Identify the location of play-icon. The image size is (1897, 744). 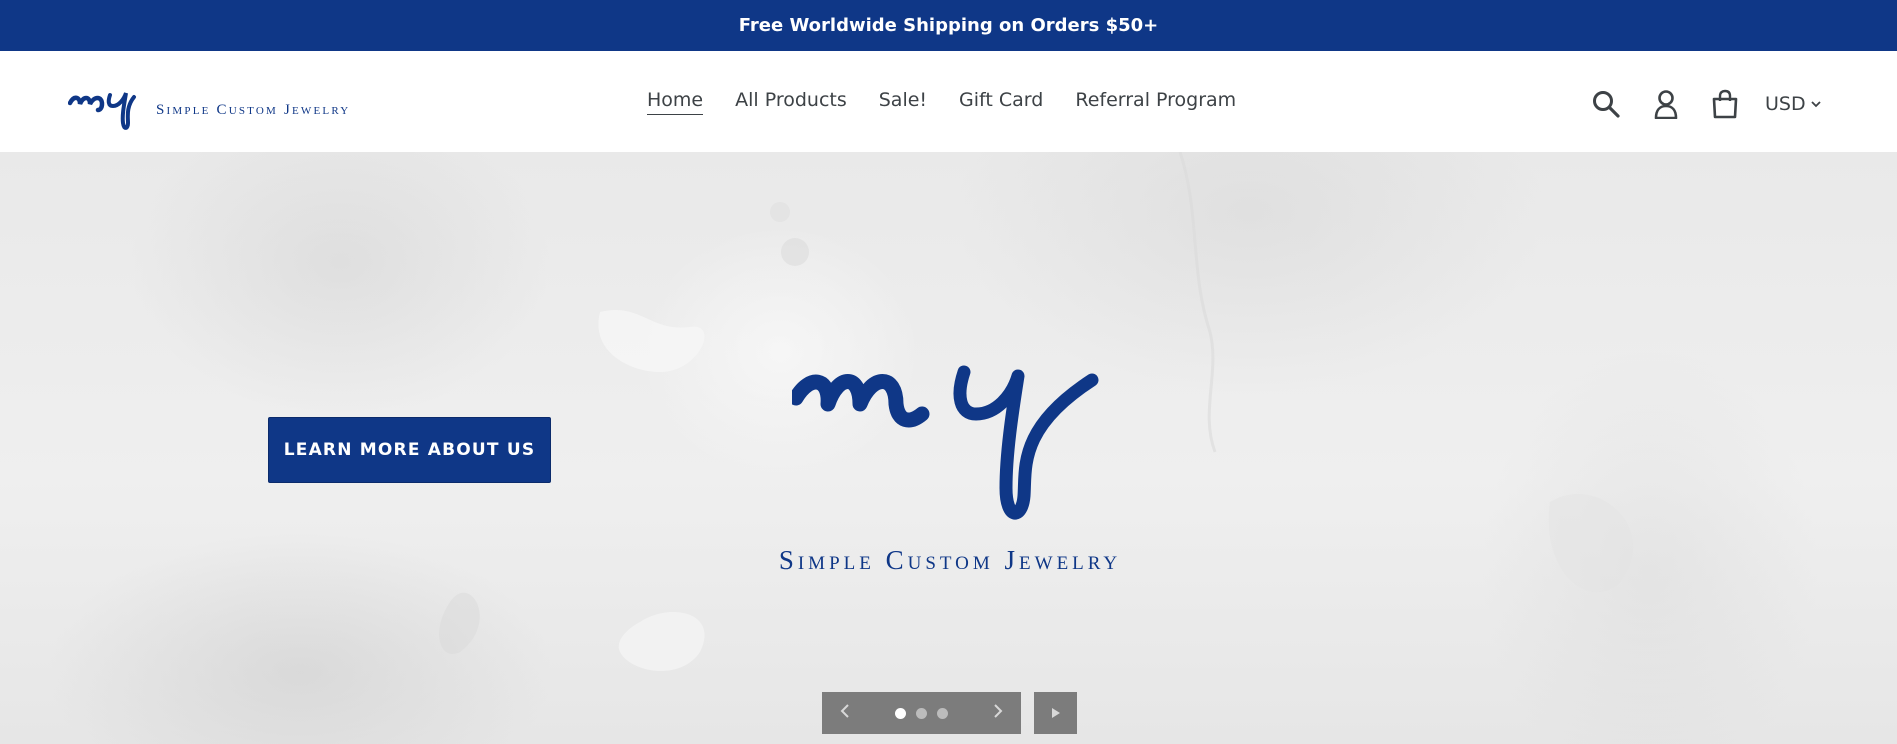
(1055, 713).